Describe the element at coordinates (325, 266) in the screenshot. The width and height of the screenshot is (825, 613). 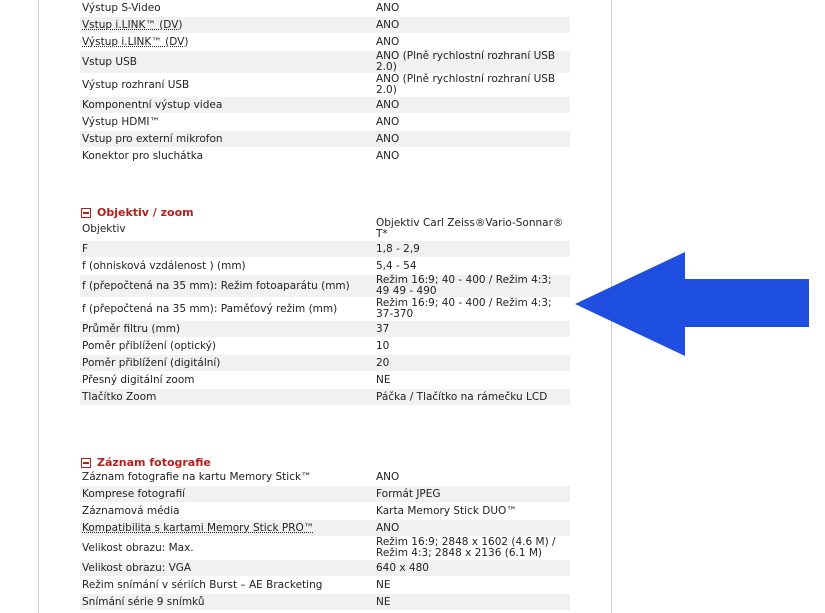
I see `spec-row: f (ohnisková vzdálenost ) (mm) 5,4 - 54` at that location.